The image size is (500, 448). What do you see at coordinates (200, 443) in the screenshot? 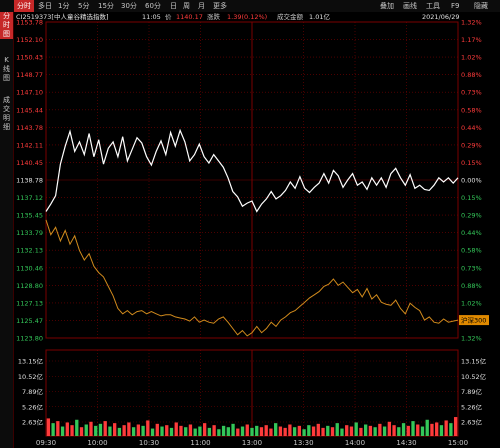
I see `x-tick: 11:00` at bounding box center [200, 443].